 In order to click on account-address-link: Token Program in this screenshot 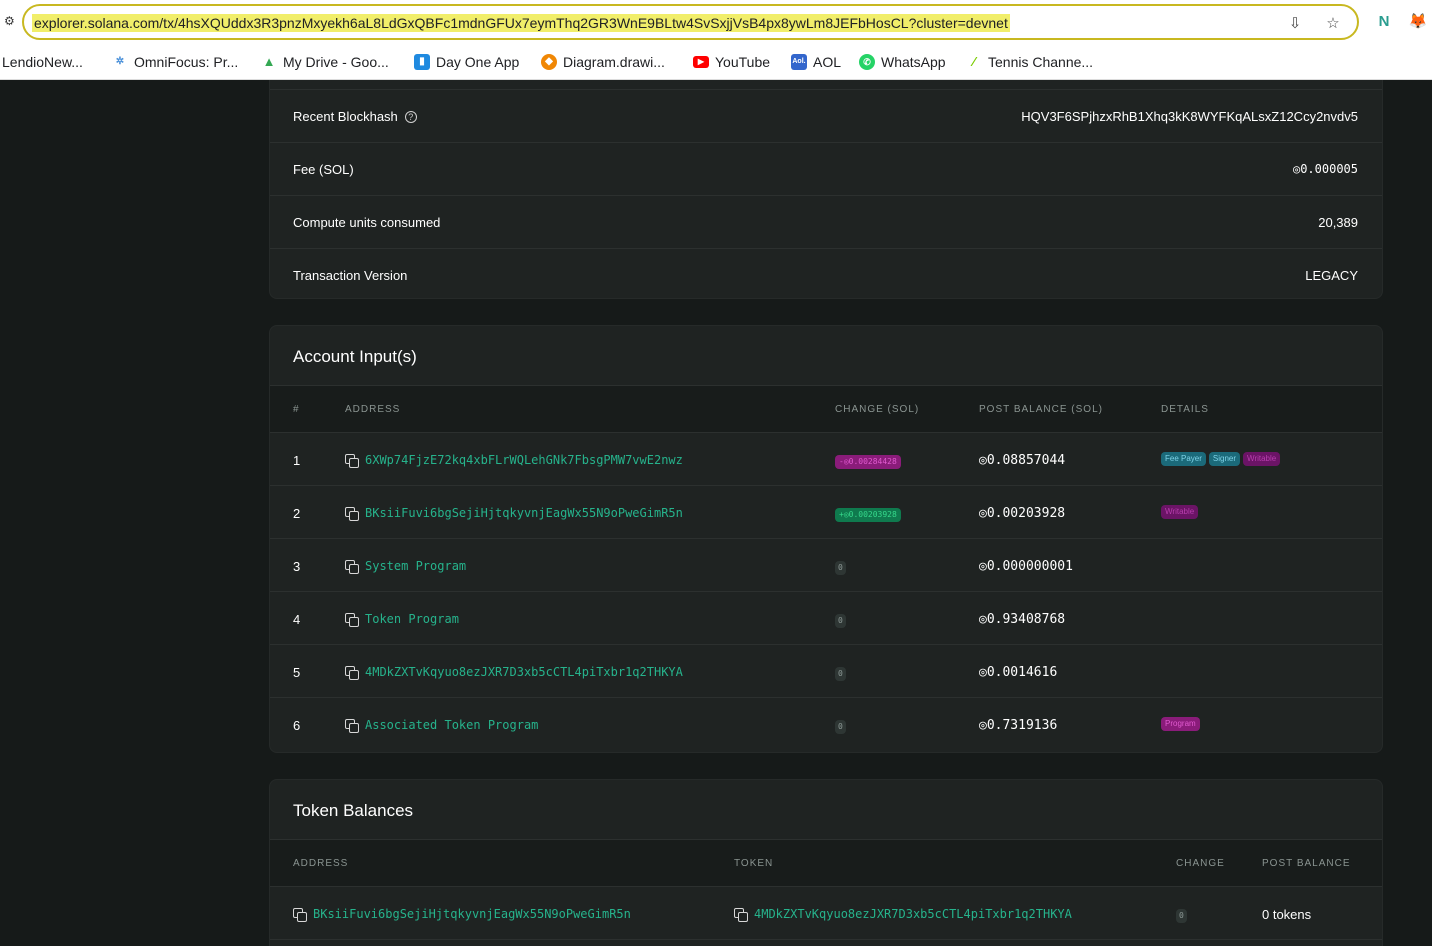, I will do `click(402, 619)`.